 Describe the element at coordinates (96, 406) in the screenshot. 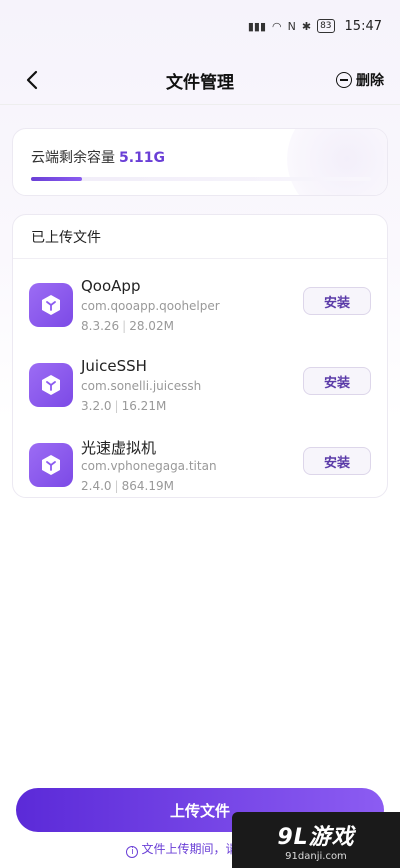

I see `app-version: 3.2.0` at that location.